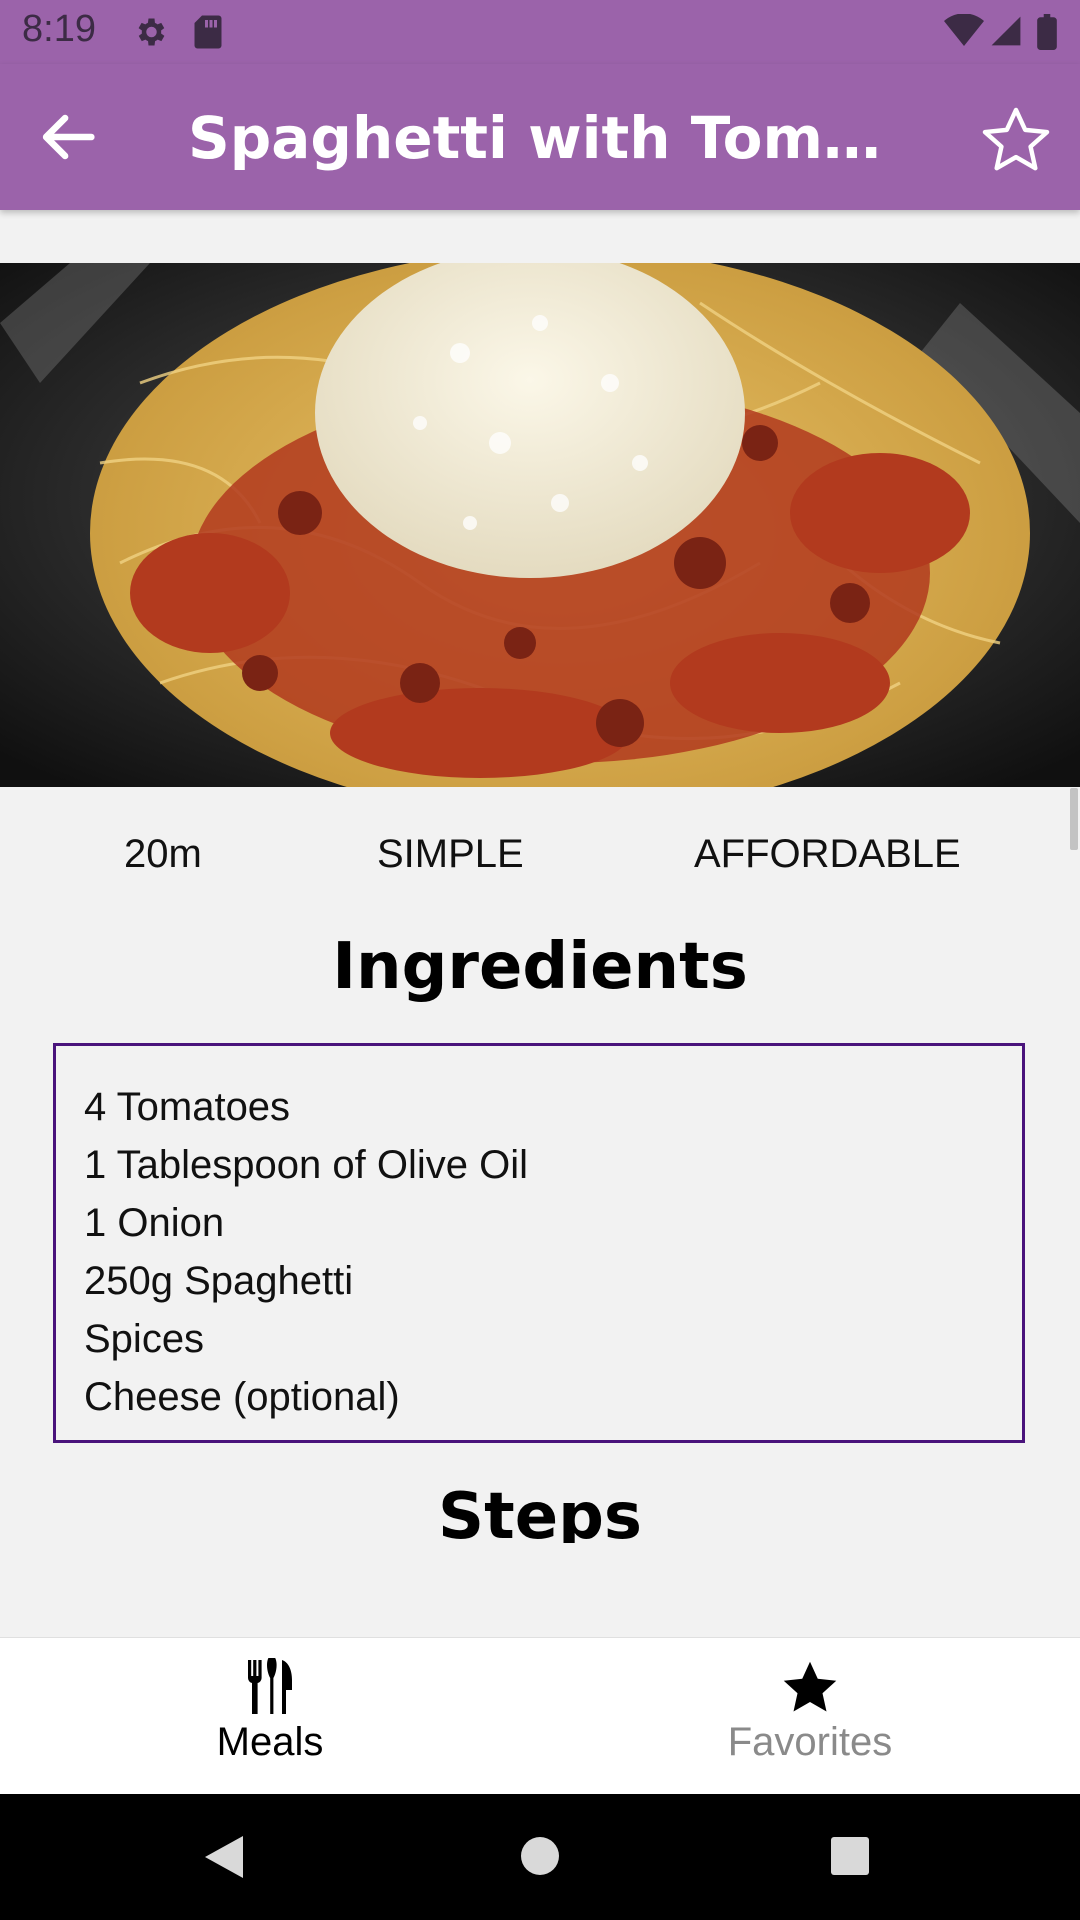  I want to click on scrollbar, so click(1074, 819).